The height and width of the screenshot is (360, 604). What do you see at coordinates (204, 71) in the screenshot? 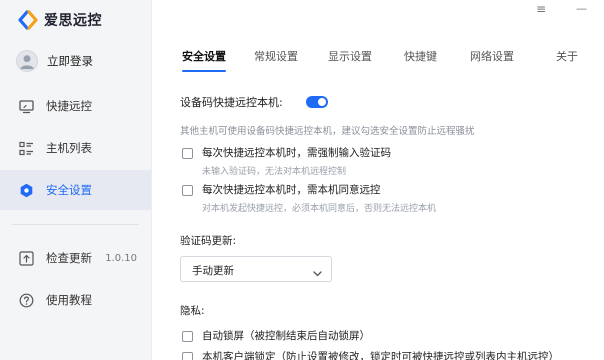
I see `active-tab-indicator` at bounding box center [204, 71].